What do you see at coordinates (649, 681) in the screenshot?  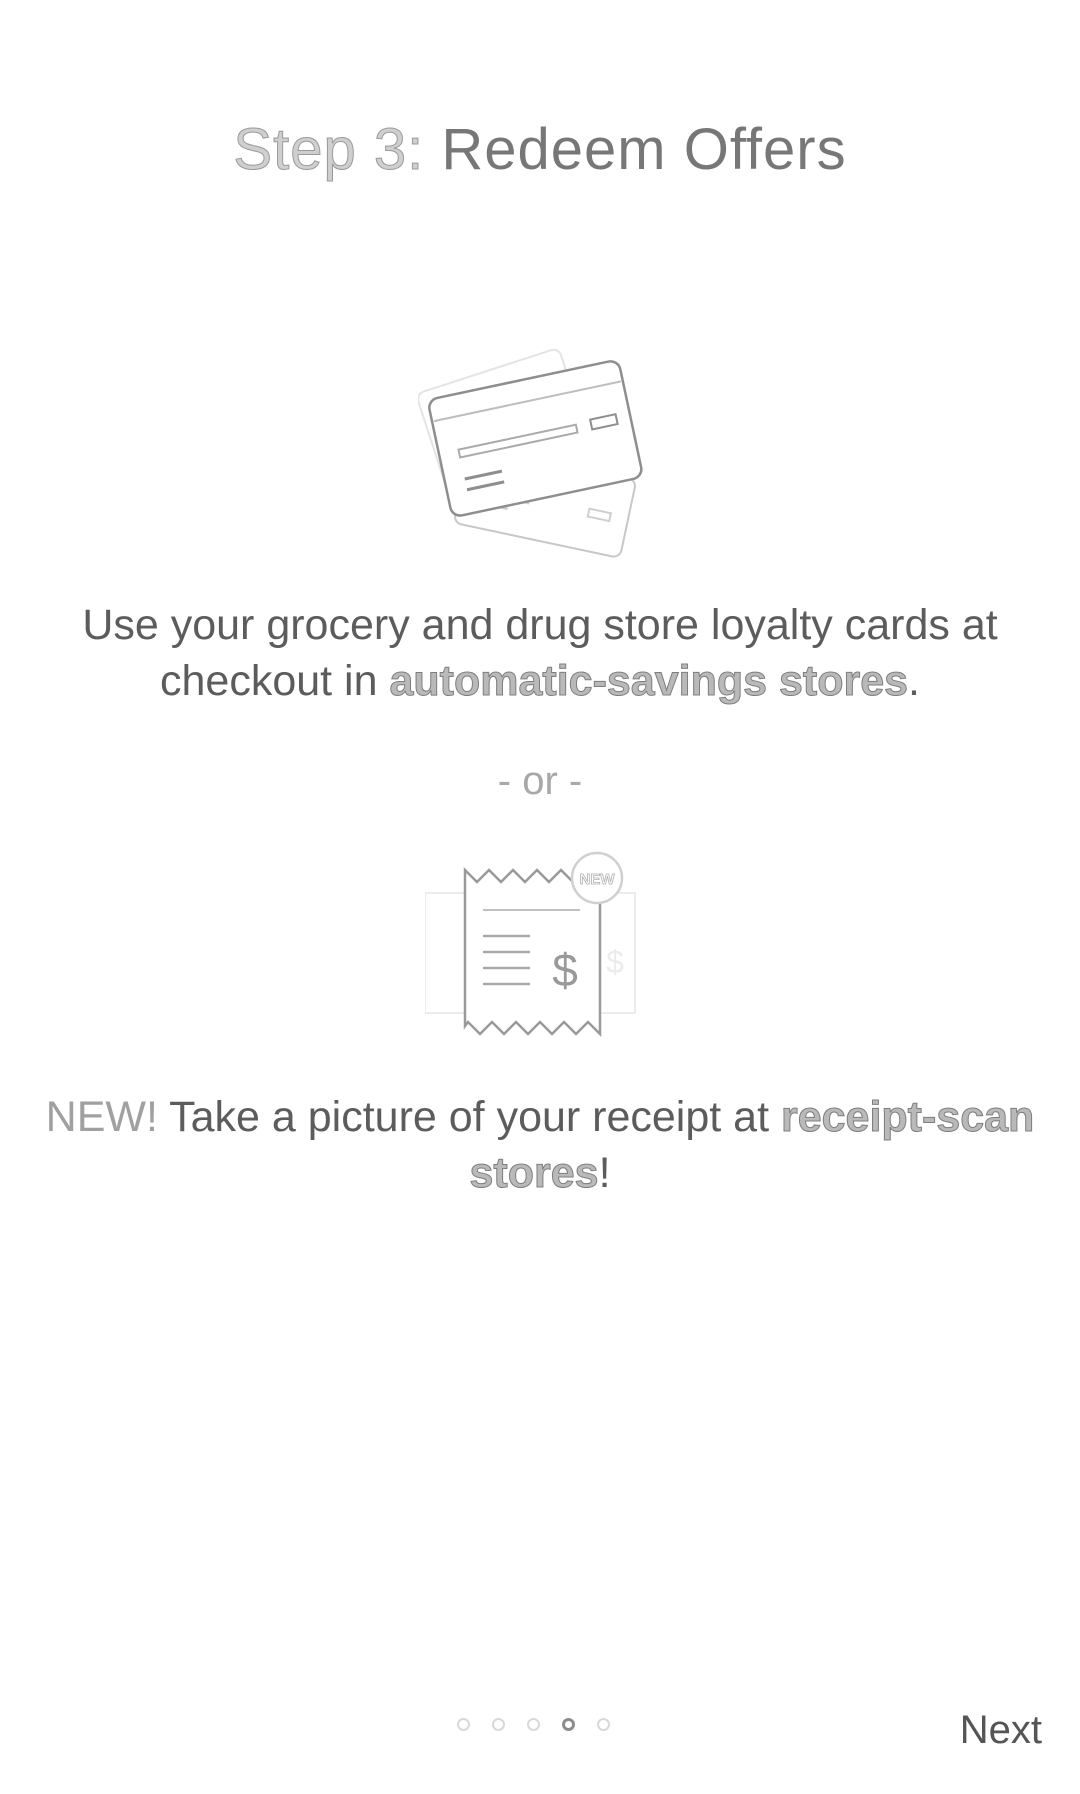 I see `automatic-savings-stores-link: automatic-savings stores` at bounding box center [649, 681].